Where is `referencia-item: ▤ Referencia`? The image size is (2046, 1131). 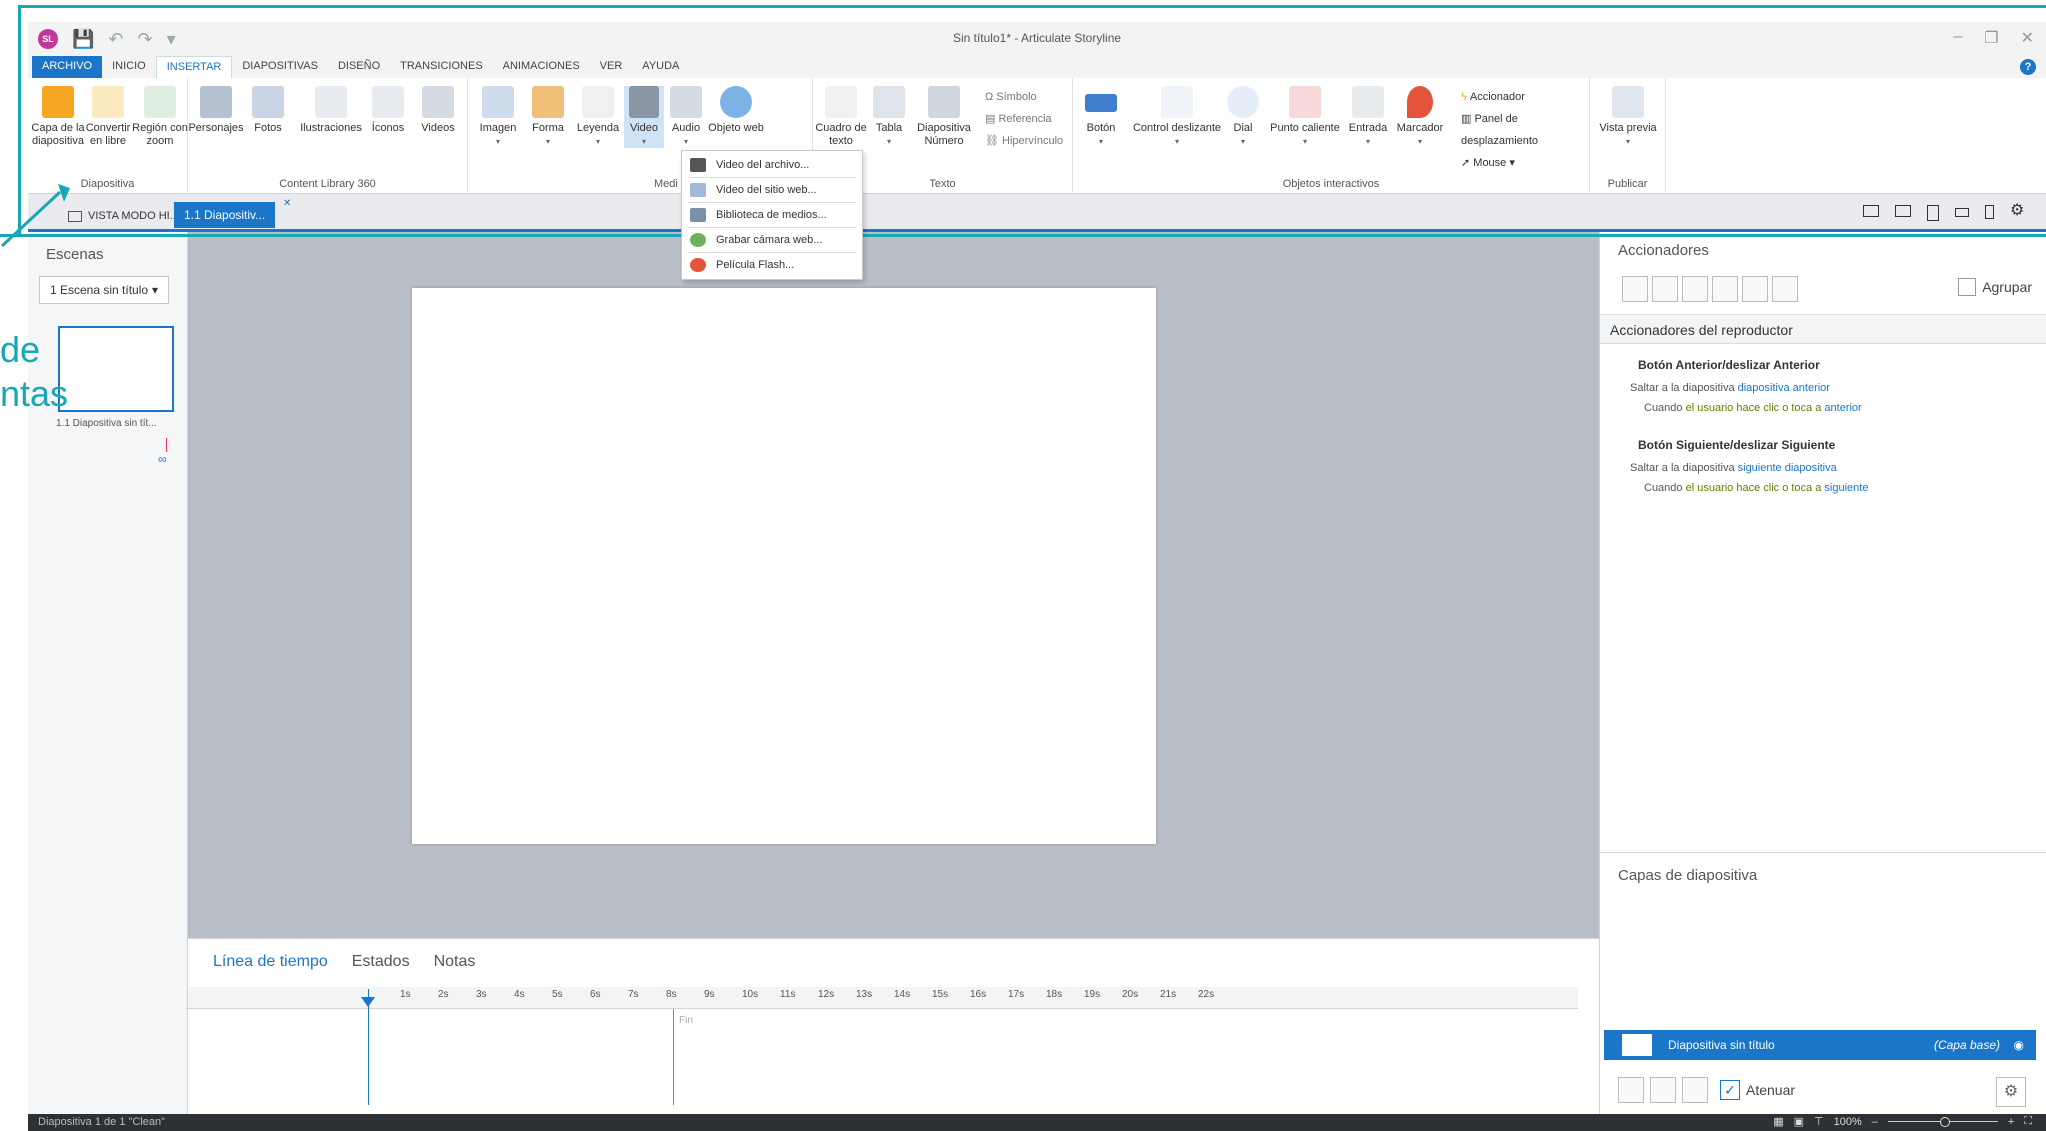
referencia-item: ▤ Referencia is located at coordinates (1024, 119).